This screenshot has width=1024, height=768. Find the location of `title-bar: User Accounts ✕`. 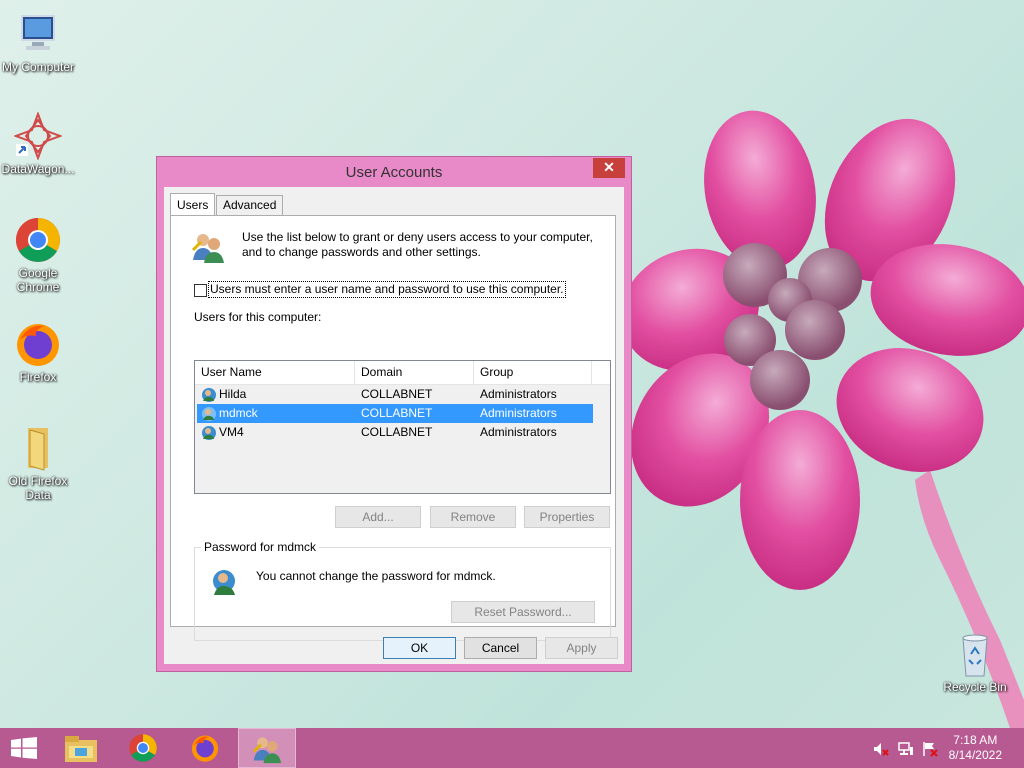

title-bar: User Accounts ✕ is located at coordinates (394, 172).